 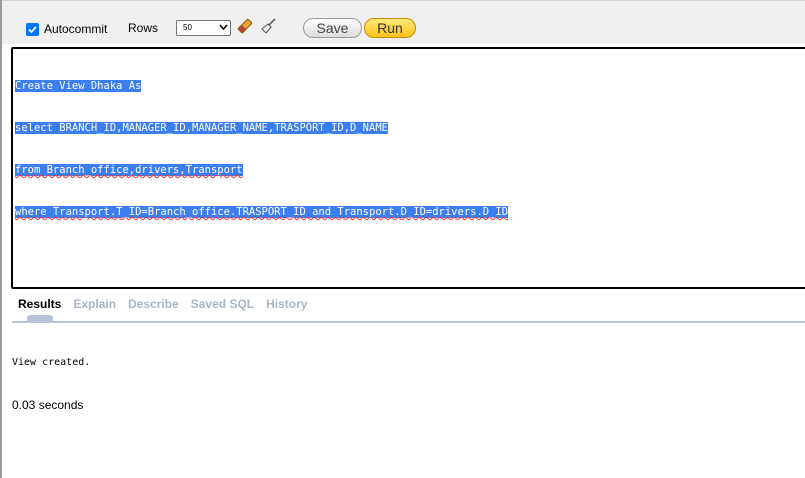 What do you see at coordinates (48, 405) in the screenshot?
I see `elapsed-time: 0.03 seconds` at bounding box center [48, 405].